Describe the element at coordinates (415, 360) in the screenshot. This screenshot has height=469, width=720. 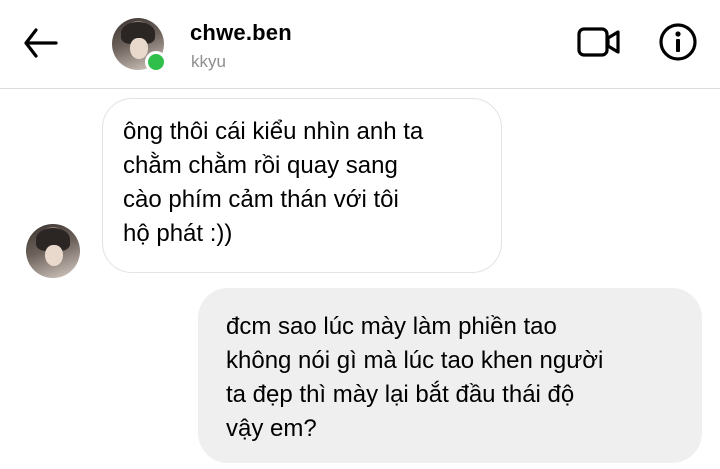
I see `message-line: không nói gì mà lúc tao khen người` at that location.